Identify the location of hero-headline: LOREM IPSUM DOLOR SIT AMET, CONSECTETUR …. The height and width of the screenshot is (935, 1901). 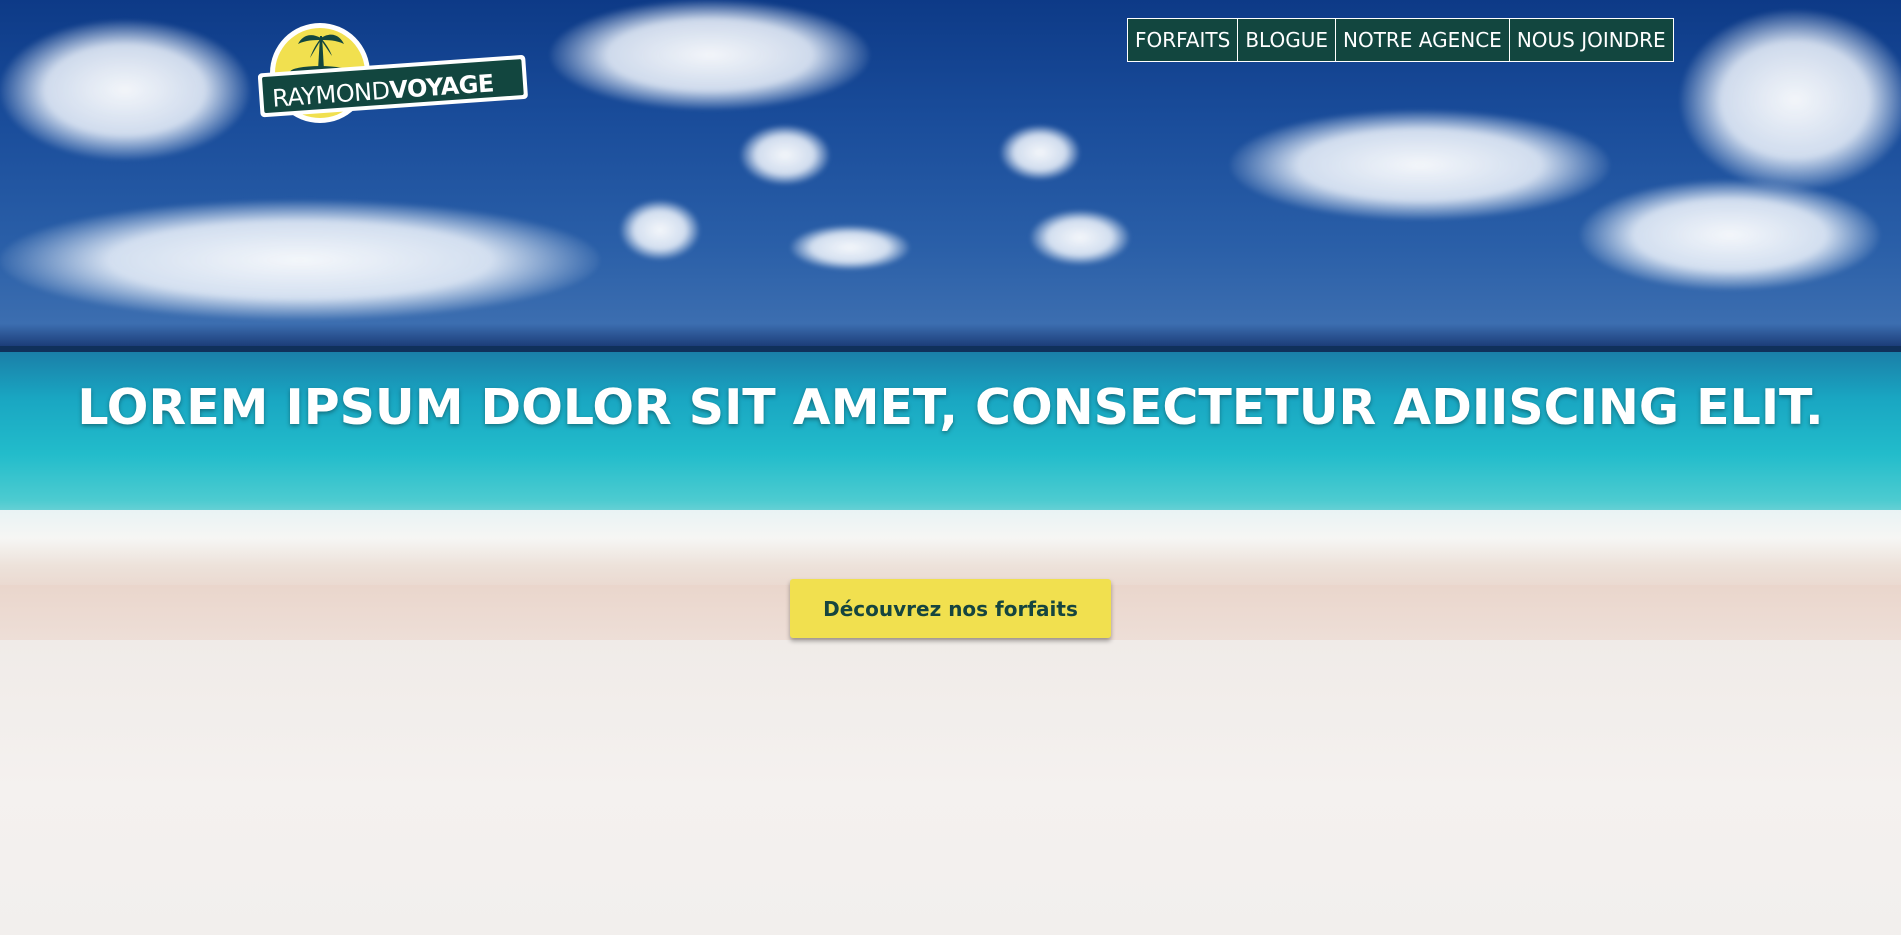
(950, 407).